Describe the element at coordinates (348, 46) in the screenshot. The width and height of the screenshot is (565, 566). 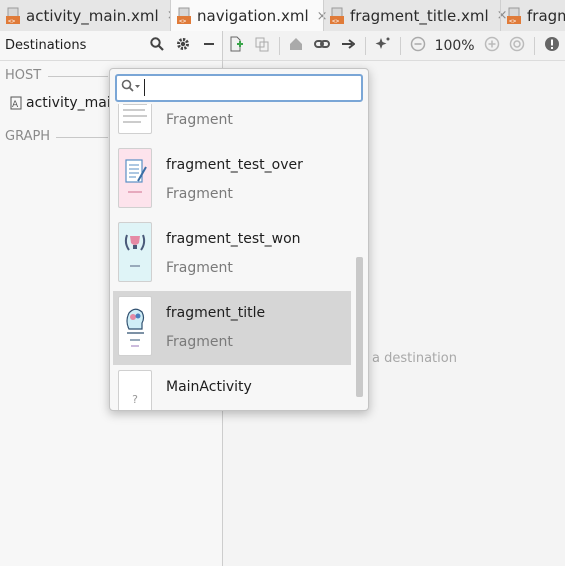
I see `arrow-icon` at that location.